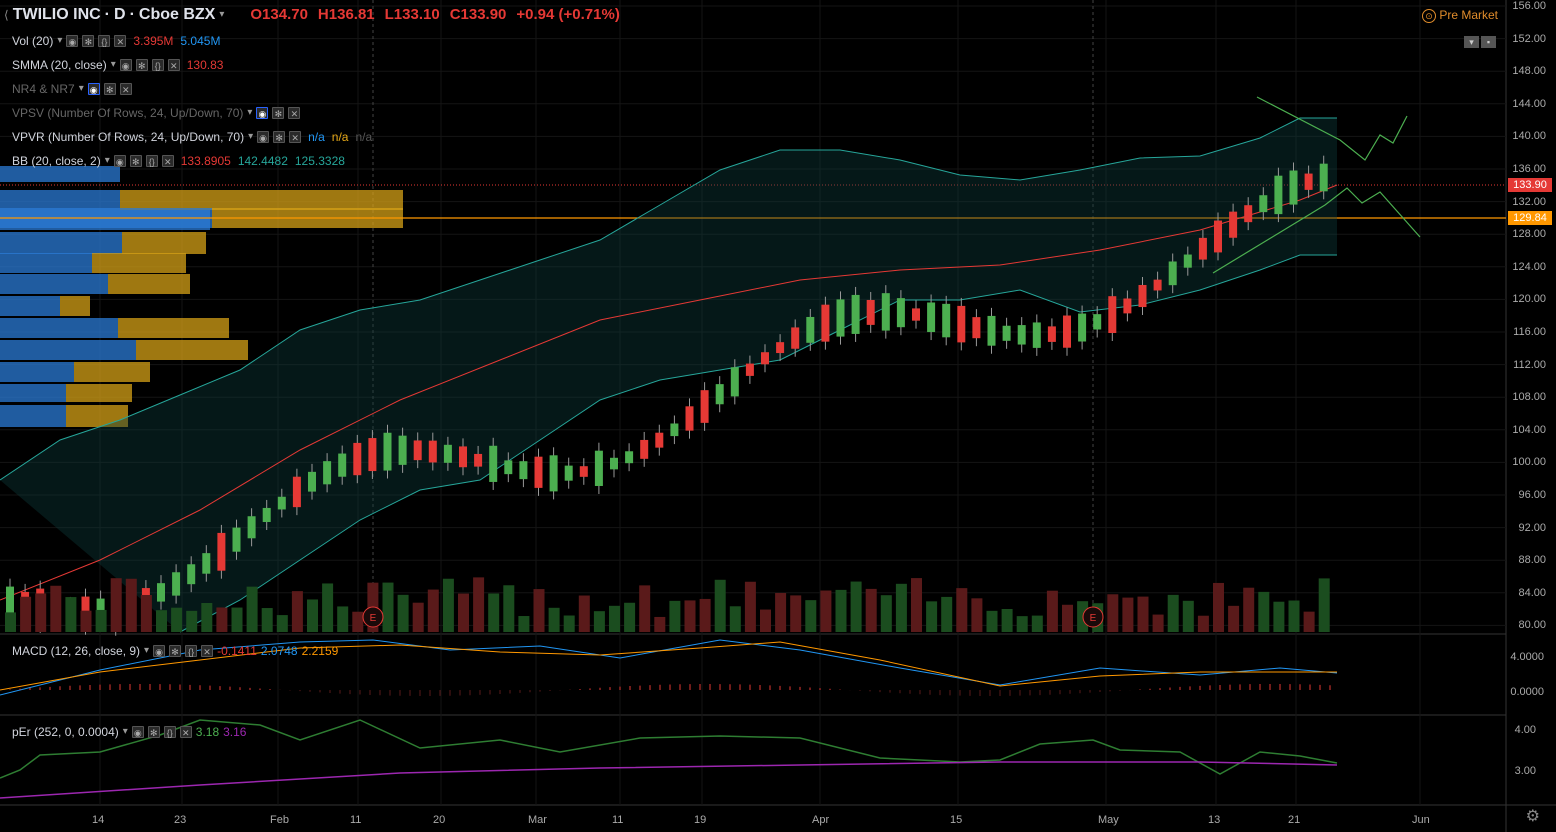  I want to click on time-axis-label: Jun, so click(1421, 820).